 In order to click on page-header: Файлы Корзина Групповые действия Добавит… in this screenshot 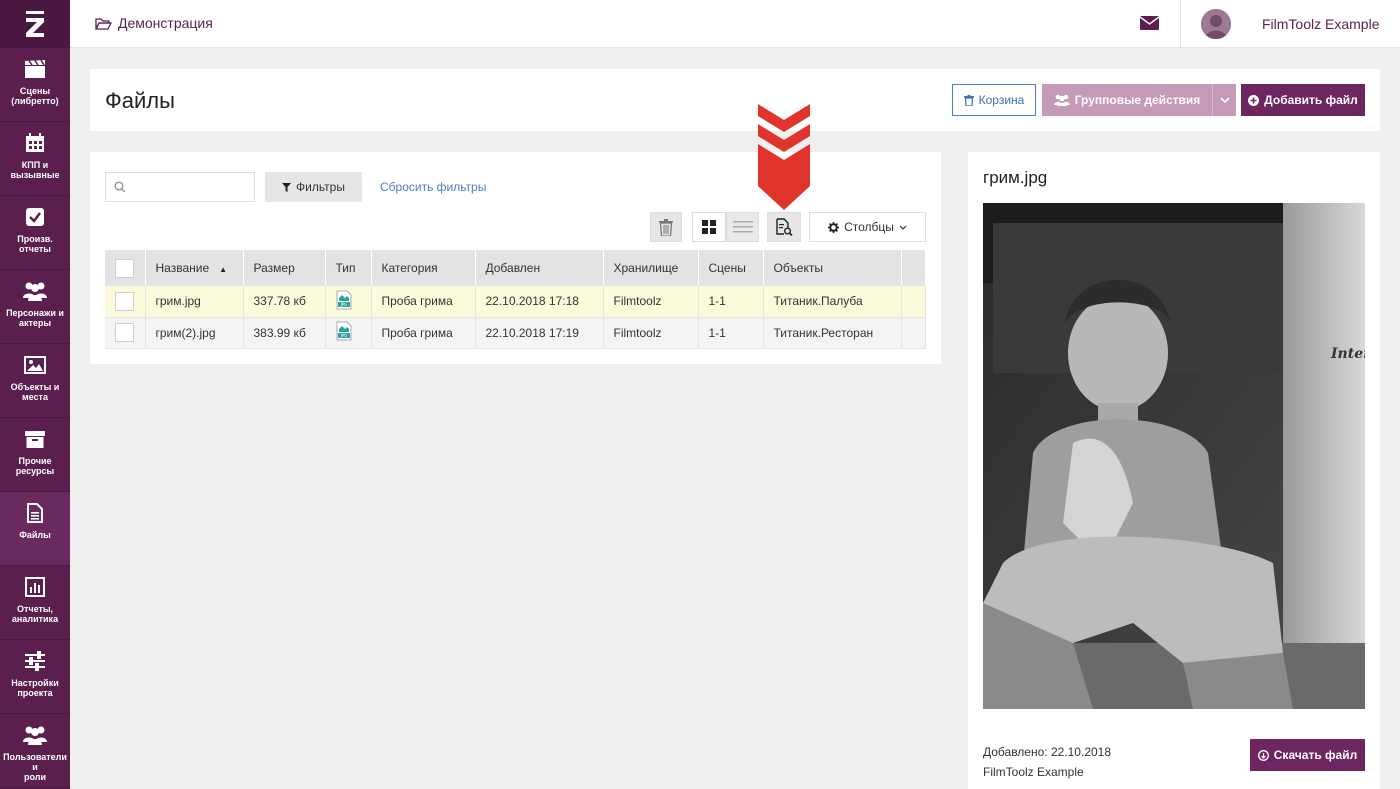, I will do `click(735, 100)`.